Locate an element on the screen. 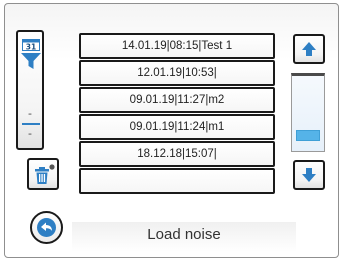  file-row: 09.01.19|11:24|m1 is located at coordinates (177, 127).